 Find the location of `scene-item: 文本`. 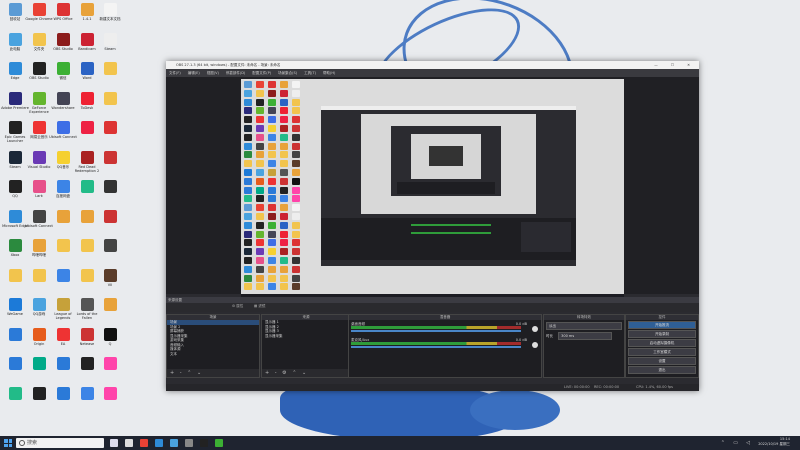

scene-item: 文本 is located at coordinates (213, 354).